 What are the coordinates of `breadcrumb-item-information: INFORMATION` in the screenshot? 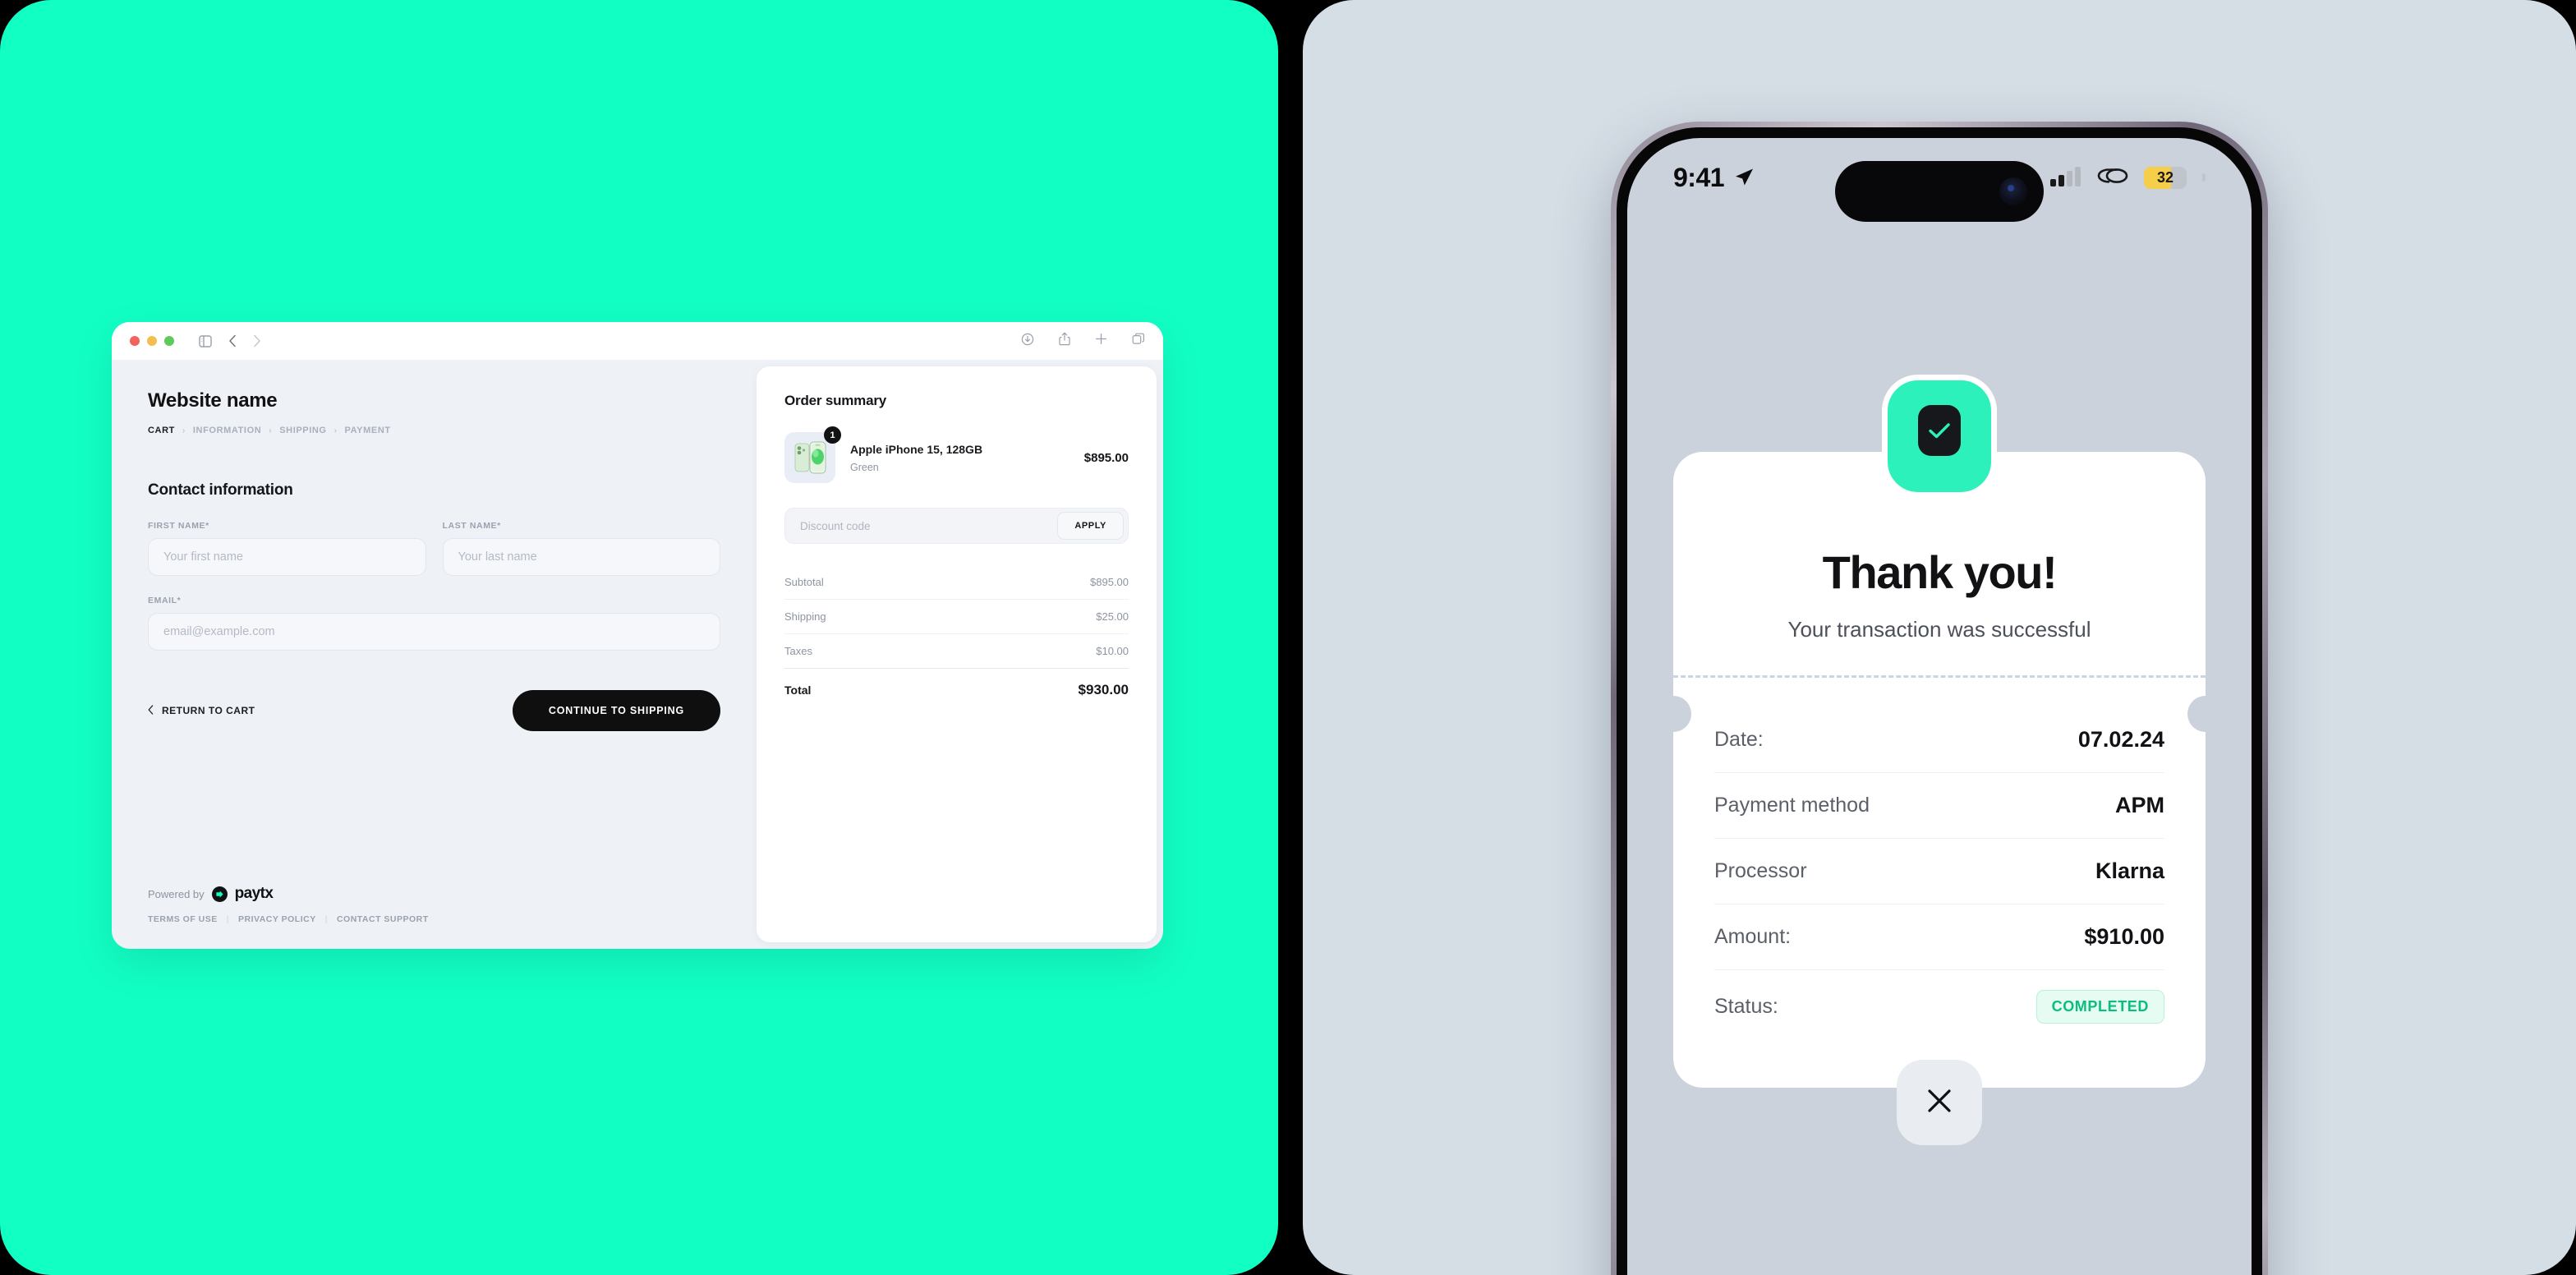 It's located at (227, 430).